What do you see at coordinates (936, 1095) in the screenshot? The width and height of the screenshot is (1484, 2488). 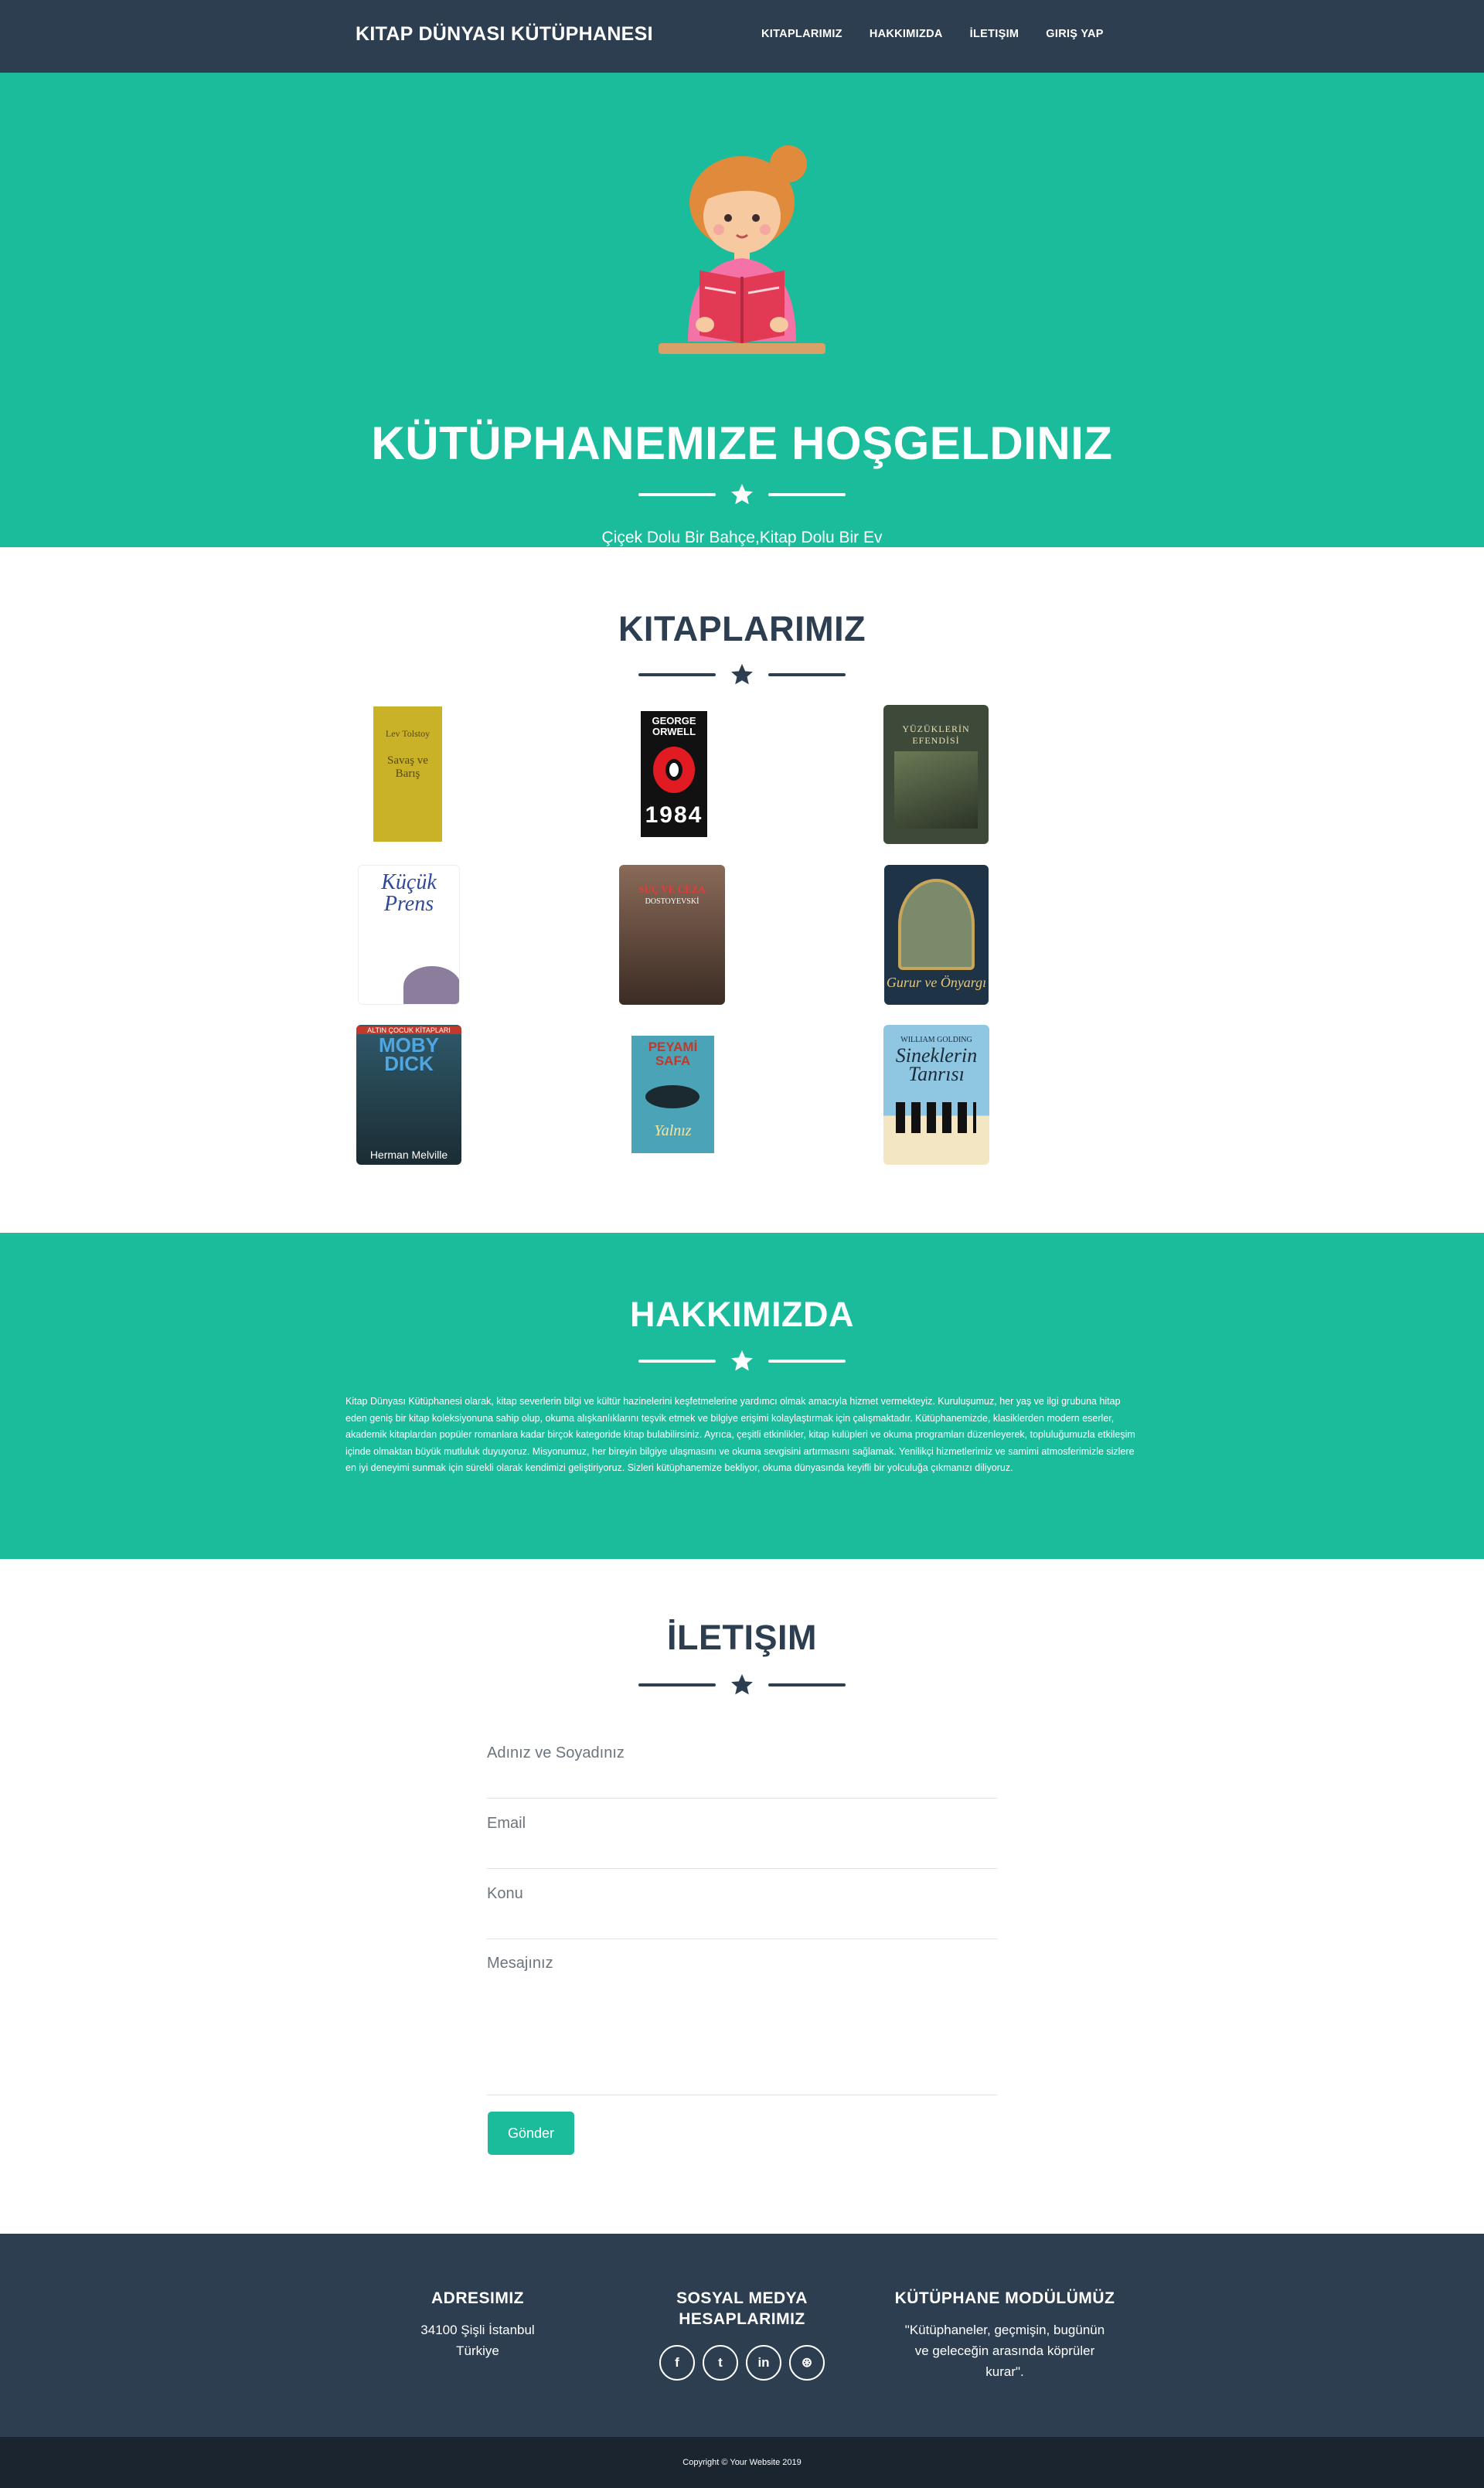 I see `book-cover: WILLIAM GOLDING Sineklerin Tanrısı` at bounding box center [936, 1095].